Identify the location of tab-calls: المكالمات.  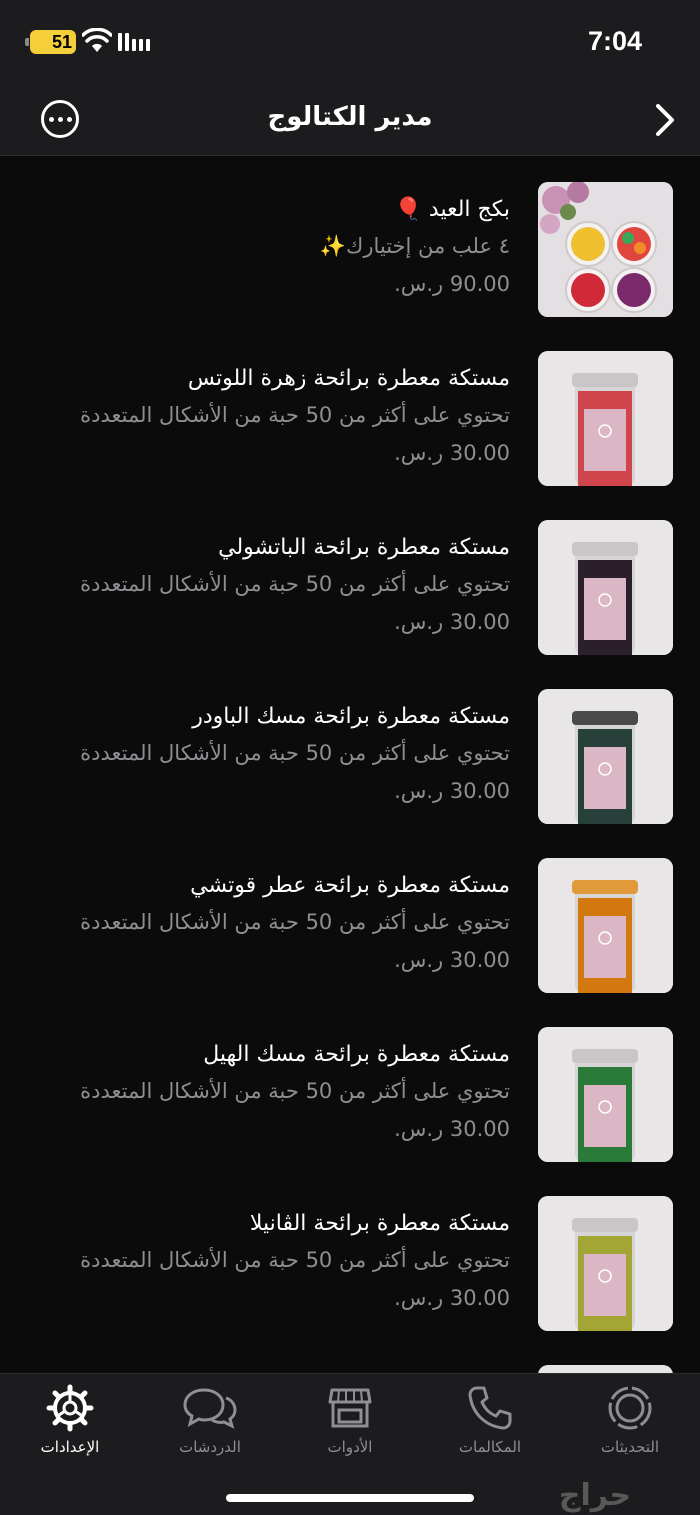
(490, 1424).